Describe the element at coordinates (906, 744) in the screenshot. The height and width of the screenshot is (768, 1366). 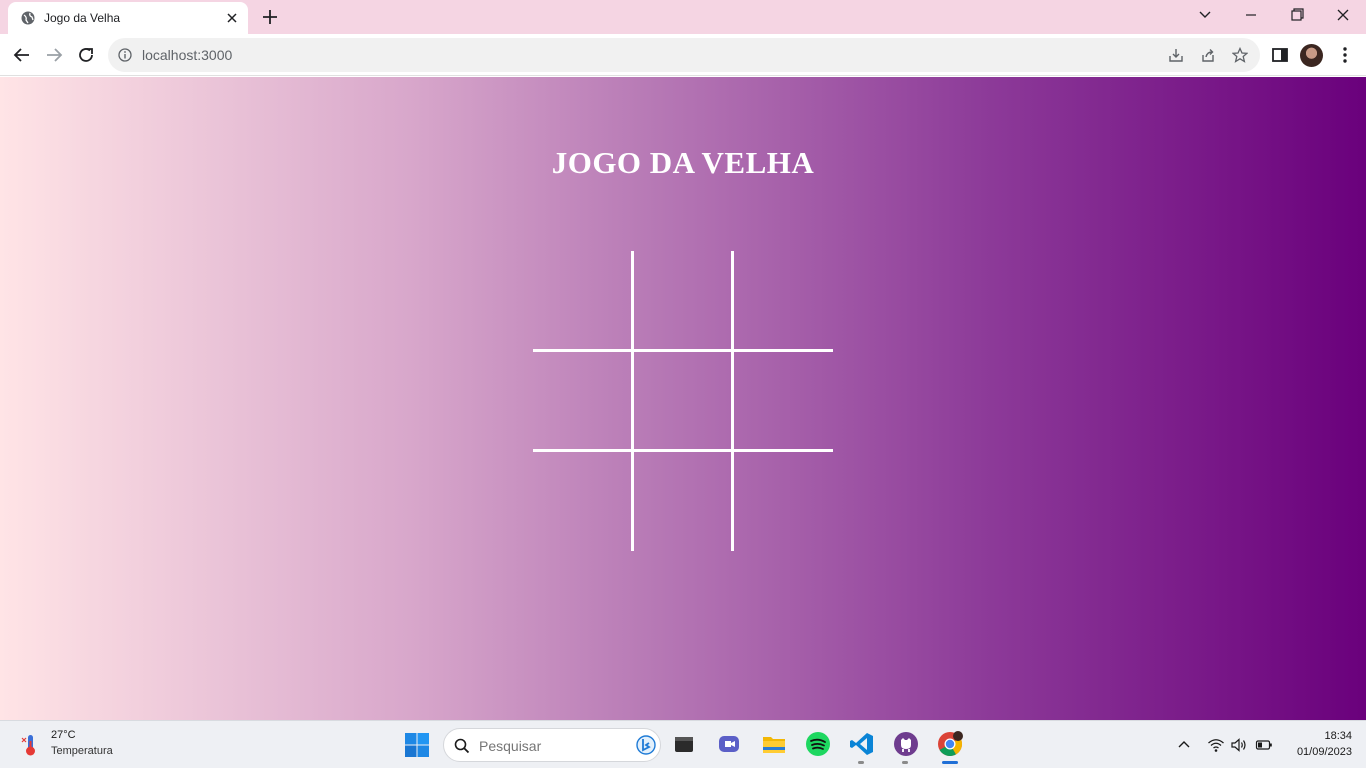
I see `github-desktop-icon` at that location.